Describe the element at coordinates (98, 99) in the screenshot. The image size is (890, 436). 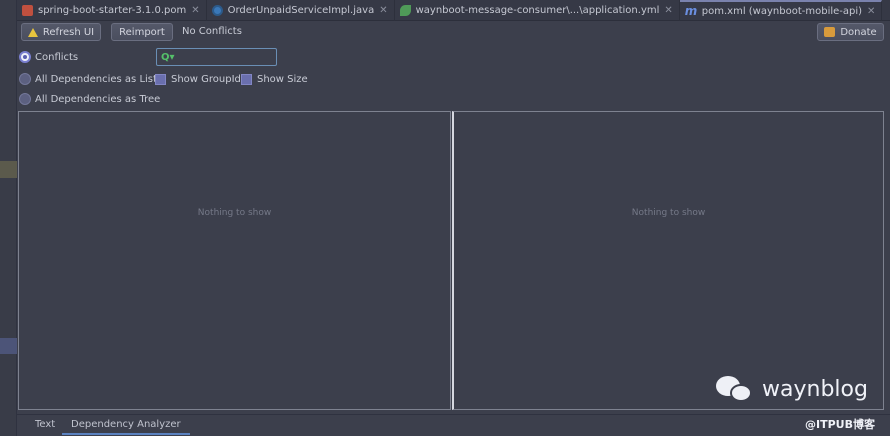
I see `as-tree-label: All Dependencies as Tree` at that location.